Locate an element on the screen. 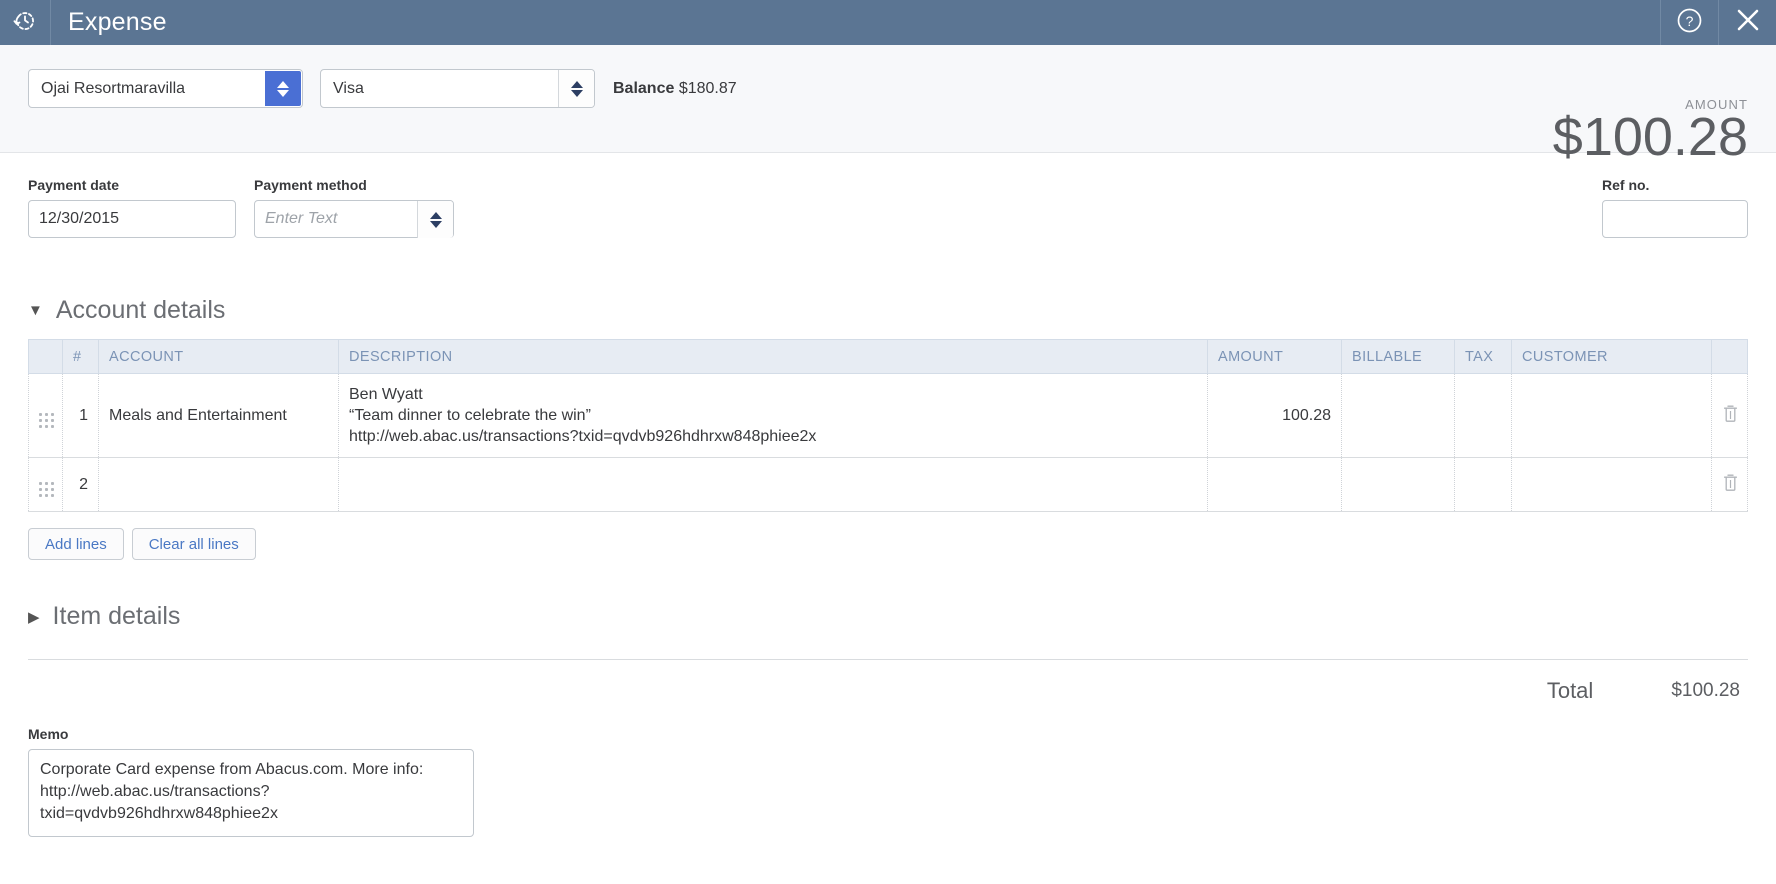 Image resolution: width=1776 pixels, height=884 pixels. payment-method-field: Payment method is located at coordinates (354, 207).